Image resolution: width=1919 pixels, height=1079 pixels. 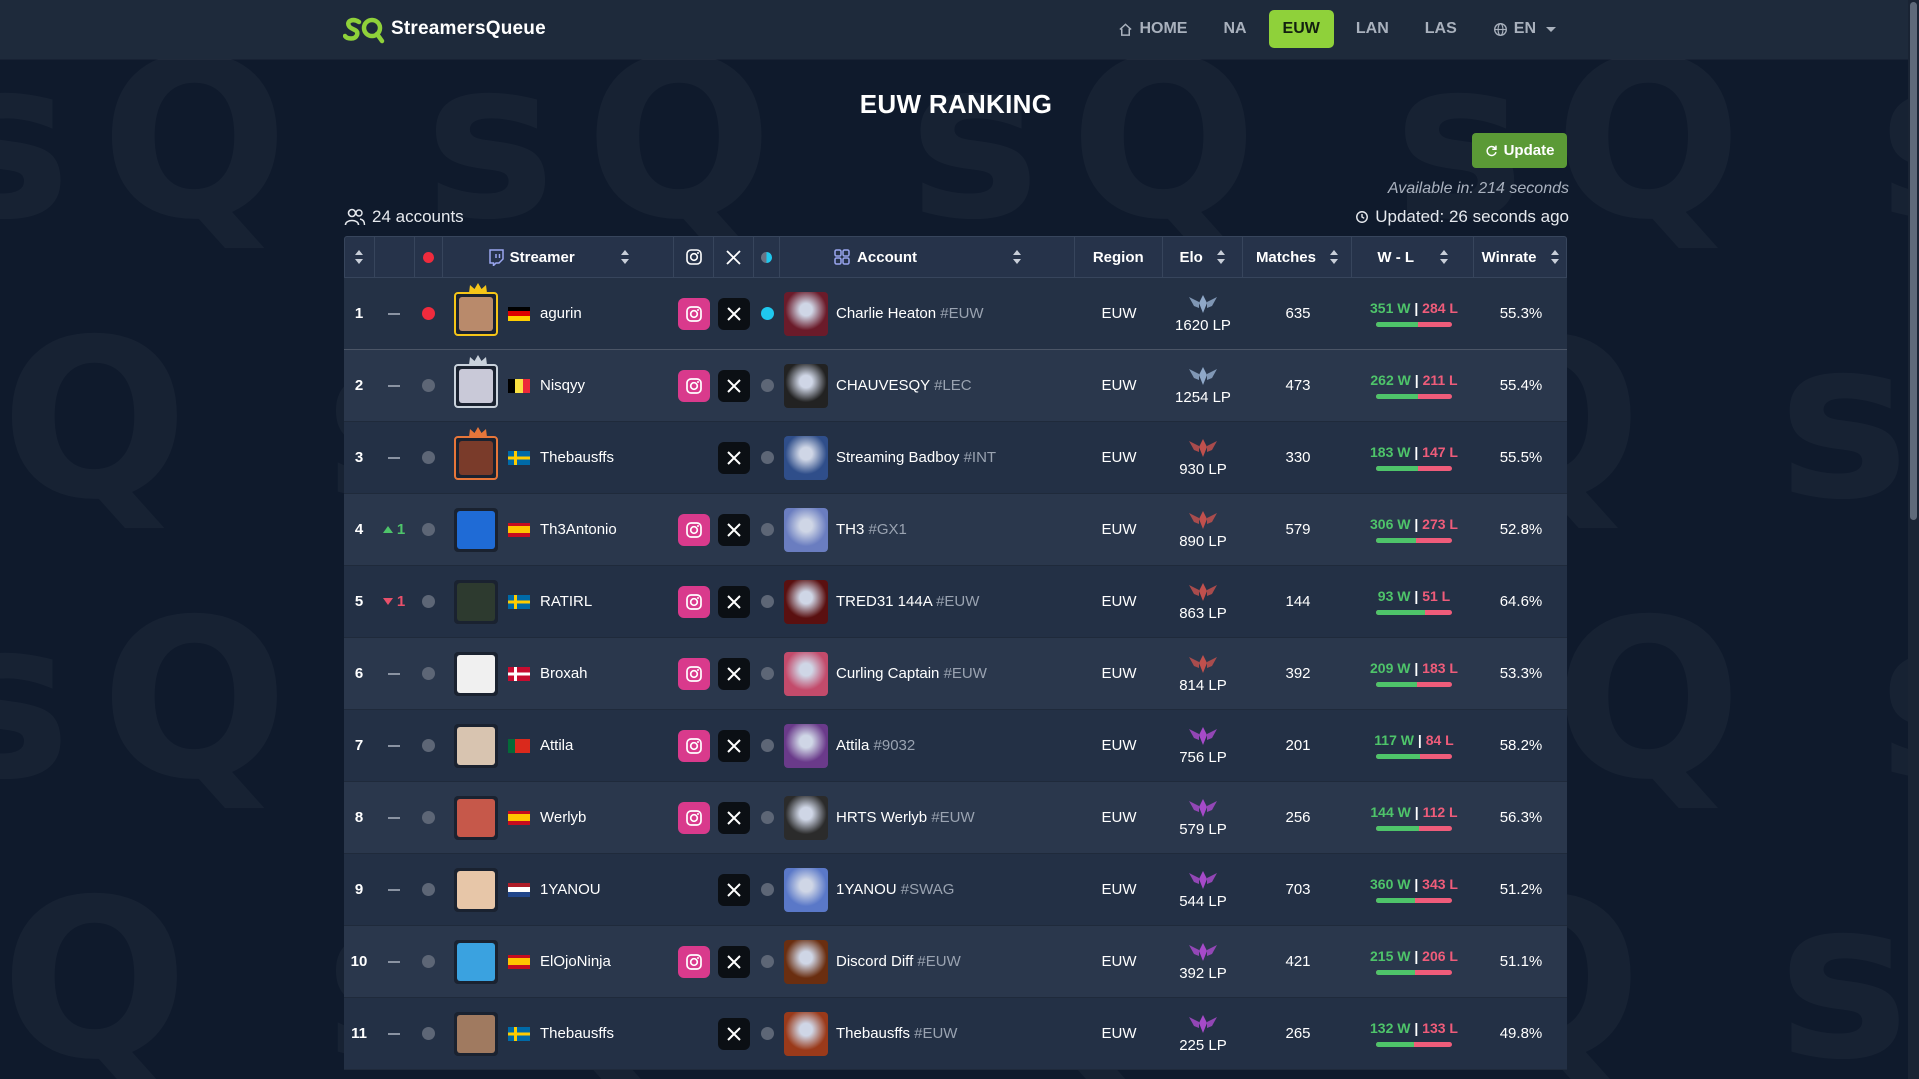 What do you see at coordinates (910, 313) in the screenshot?
I see `account-name: Charlie Heaton #EUW` at bounding box center [910, 313].